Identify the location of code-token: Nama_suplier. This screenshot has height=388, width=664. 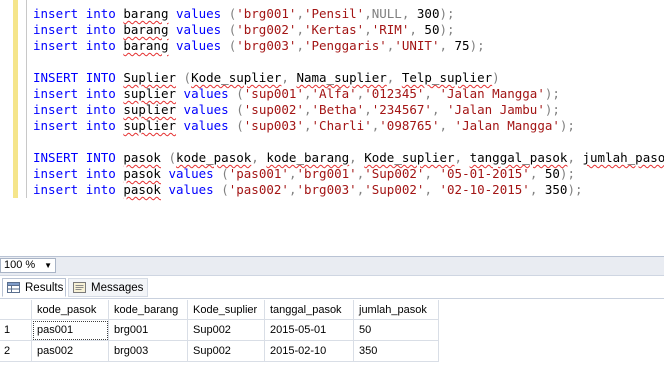
(341, 77).